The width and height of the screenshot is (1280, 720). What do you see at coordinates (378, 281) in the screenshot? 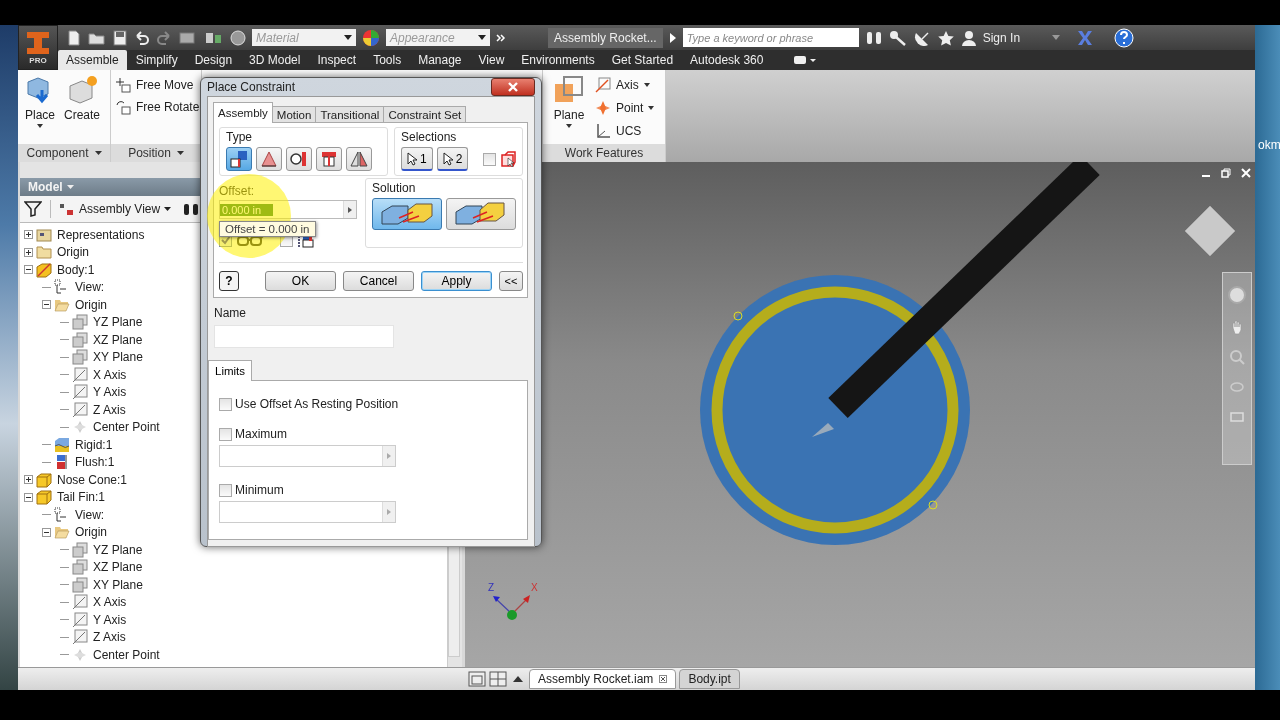
I see `dialog-button: Cancel` at bounding box center [378, 281].